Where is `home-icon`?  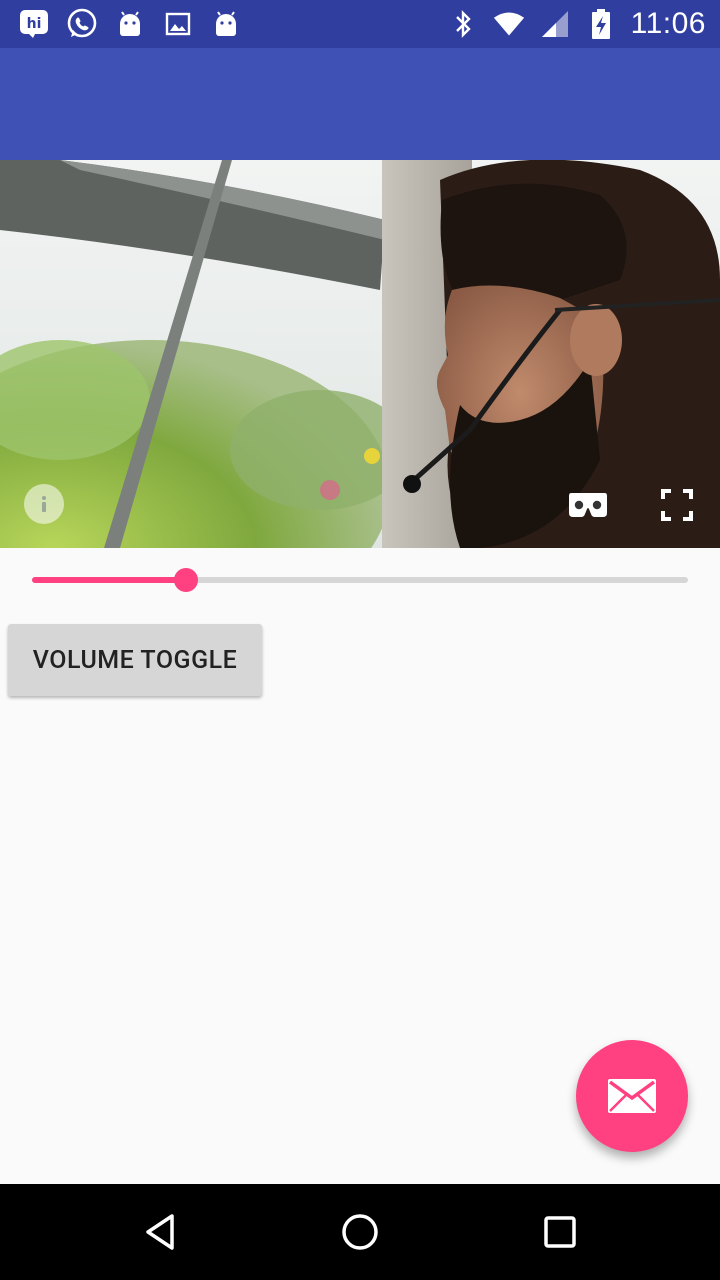 home-icon is located at coordinates (360, 1232).